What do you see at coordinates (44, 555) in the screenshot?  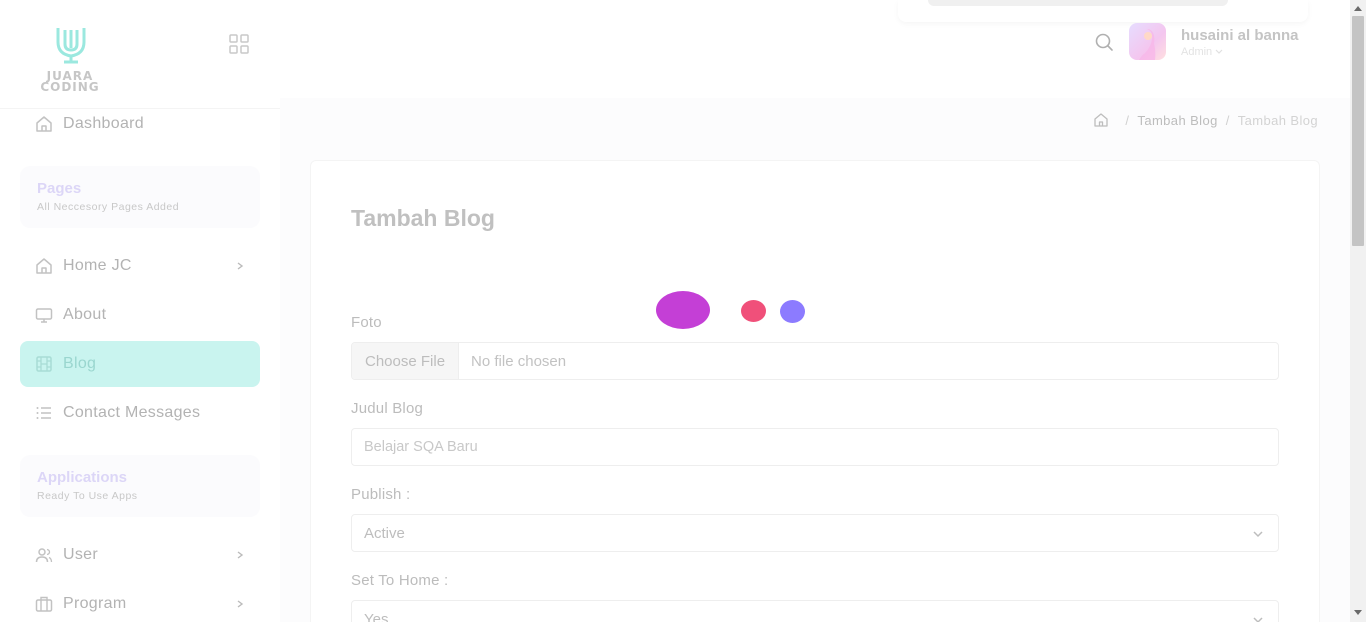 I see `users-icon` at bounding box center [44, 555].